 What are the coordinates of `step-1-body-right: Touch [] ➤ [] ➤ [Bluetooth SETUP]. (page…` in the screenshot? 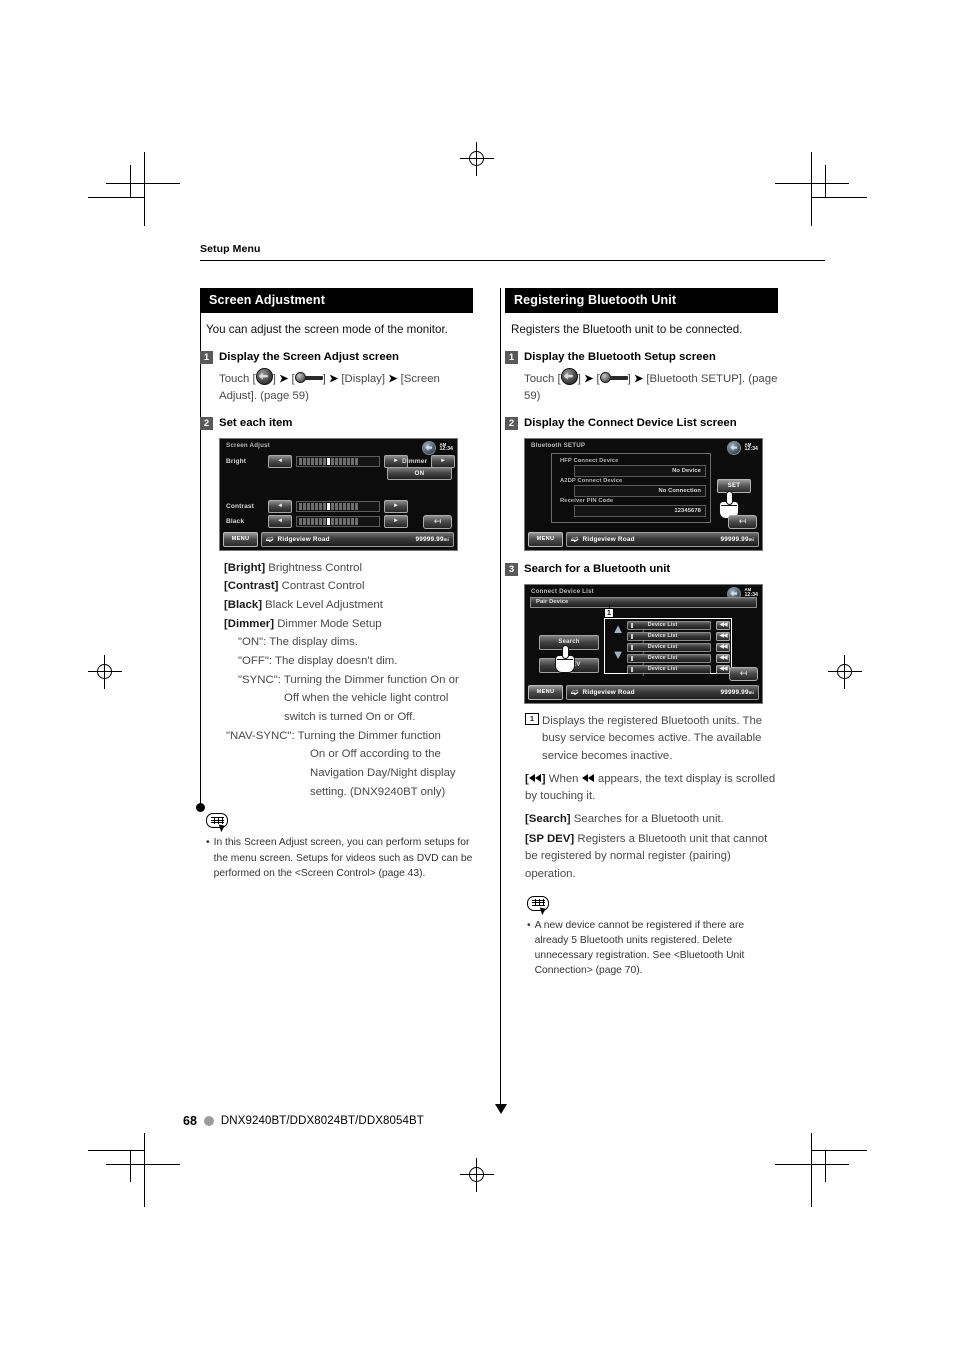 It's located at (651, 386).